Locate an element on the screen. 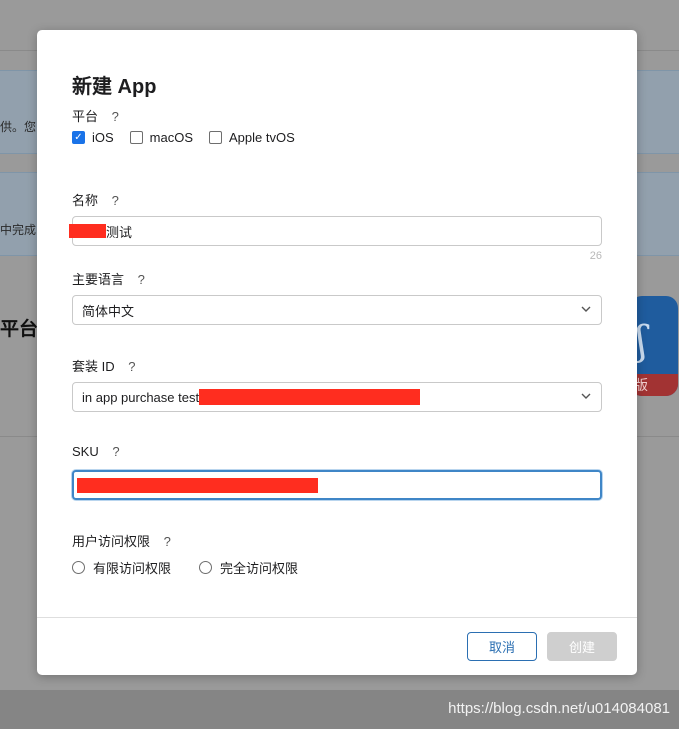 The width and height of the screenshot is (679, 729). primary-language-help-icon: ? is located at coordinates (141, 279).